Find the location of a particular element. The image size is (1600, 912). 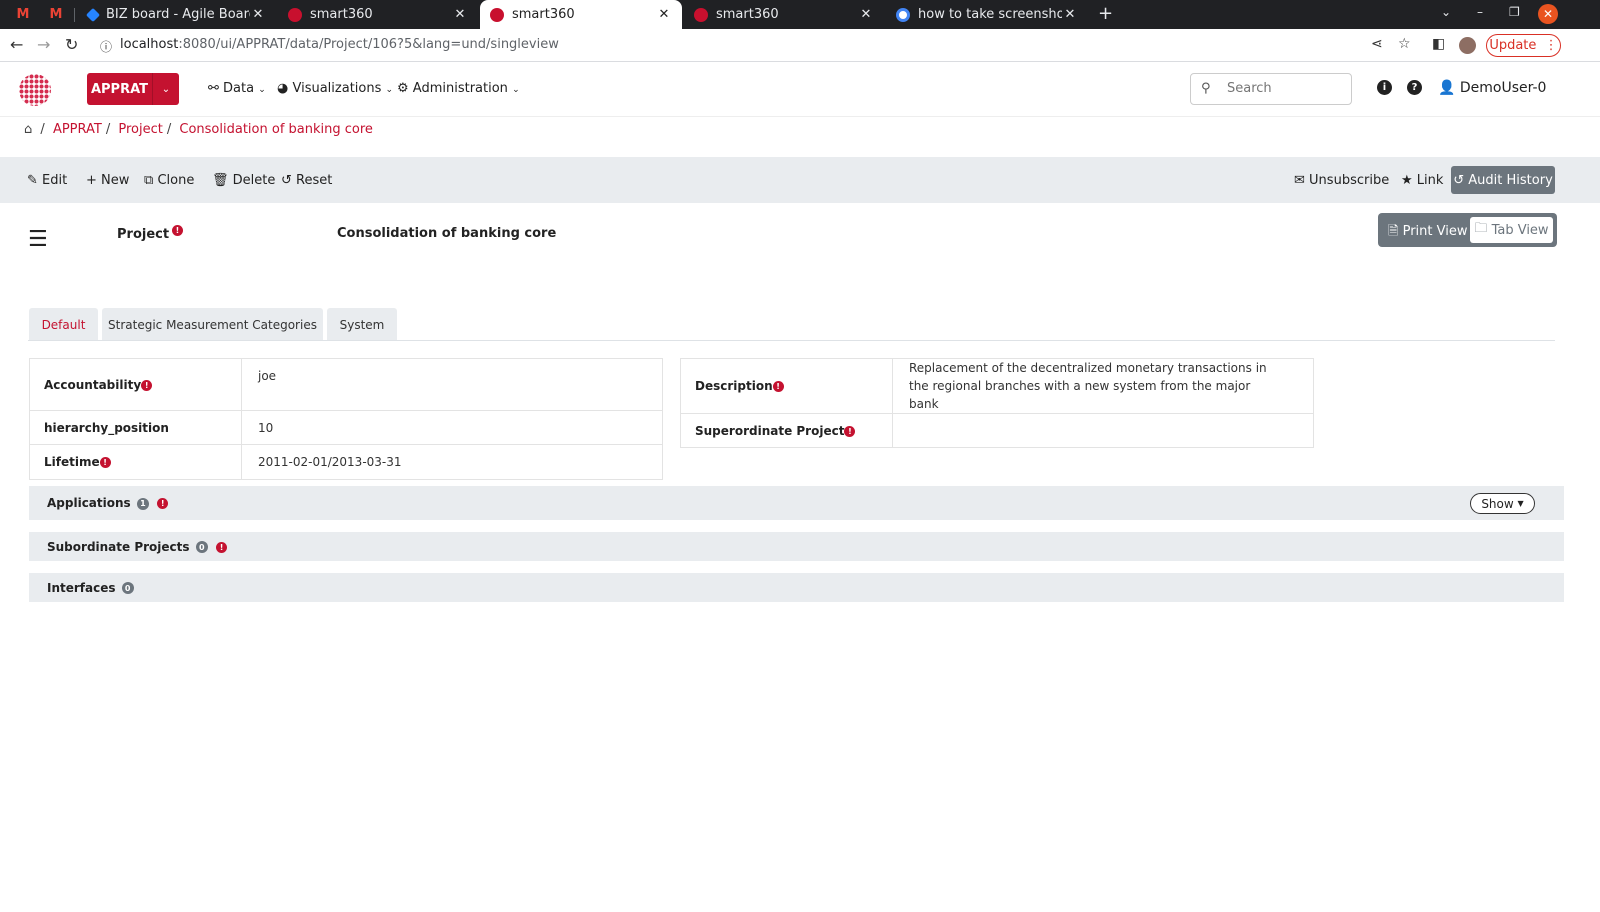

unsubscribe-button: ✉ Unsubscribe is located at coordinates (1341, 180).